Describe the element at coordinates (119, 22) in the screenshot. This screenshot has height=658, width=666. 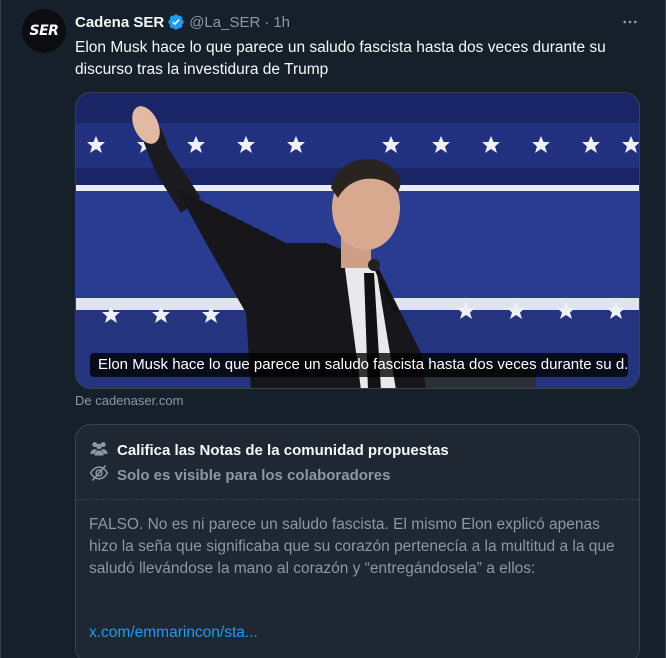
I see `display-name: Cadena SER` at that location.